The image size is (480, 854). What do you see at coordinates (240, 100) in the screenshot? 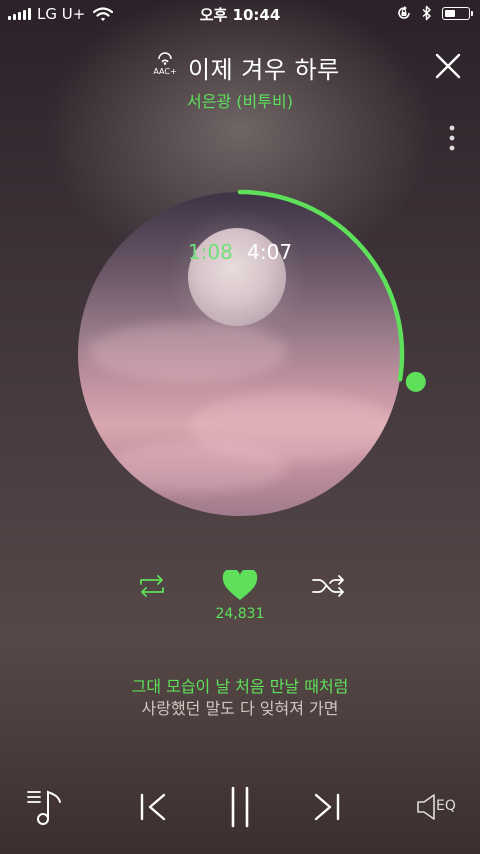
I see `artist-name: 서은광 (비투비)` at bounding box center [240, 100].